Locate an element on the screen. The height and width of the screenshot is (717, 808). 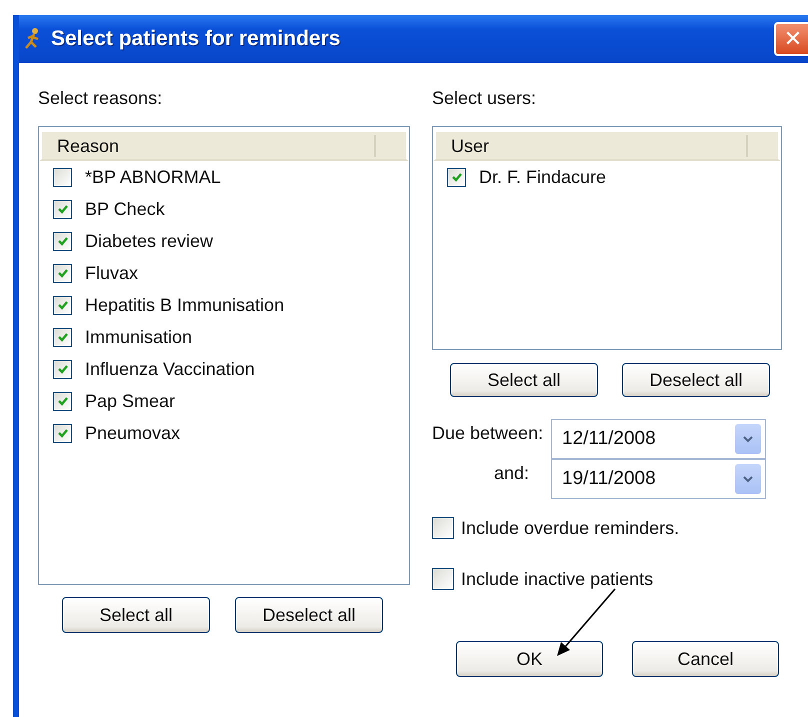
list-item: Influenza Vaccination is located at coordinates (170, 369).